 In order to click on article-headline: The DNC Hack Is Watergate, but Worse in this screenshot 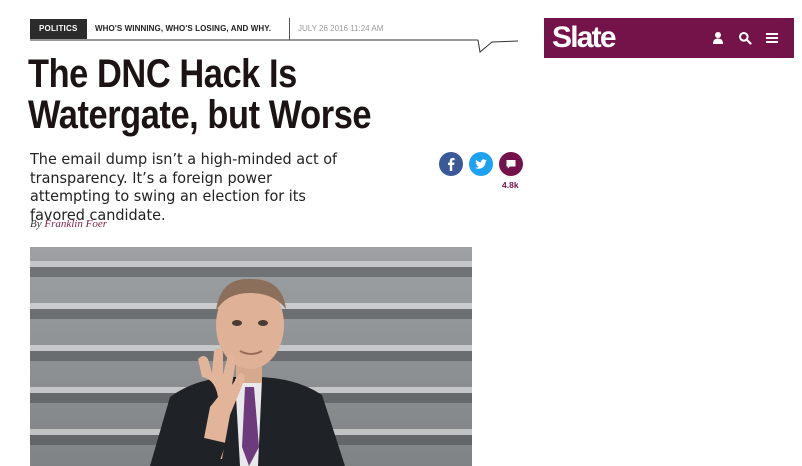, I will do `click(208, 95)`.